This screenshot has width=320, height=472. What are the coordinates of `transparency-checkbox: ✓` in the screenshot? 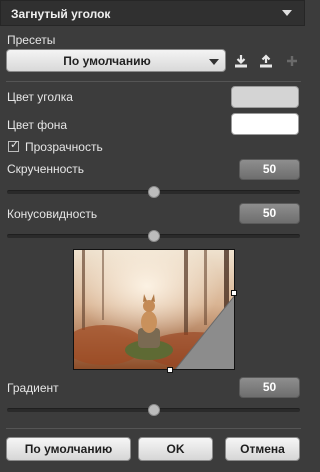 It's located at (14, 145).